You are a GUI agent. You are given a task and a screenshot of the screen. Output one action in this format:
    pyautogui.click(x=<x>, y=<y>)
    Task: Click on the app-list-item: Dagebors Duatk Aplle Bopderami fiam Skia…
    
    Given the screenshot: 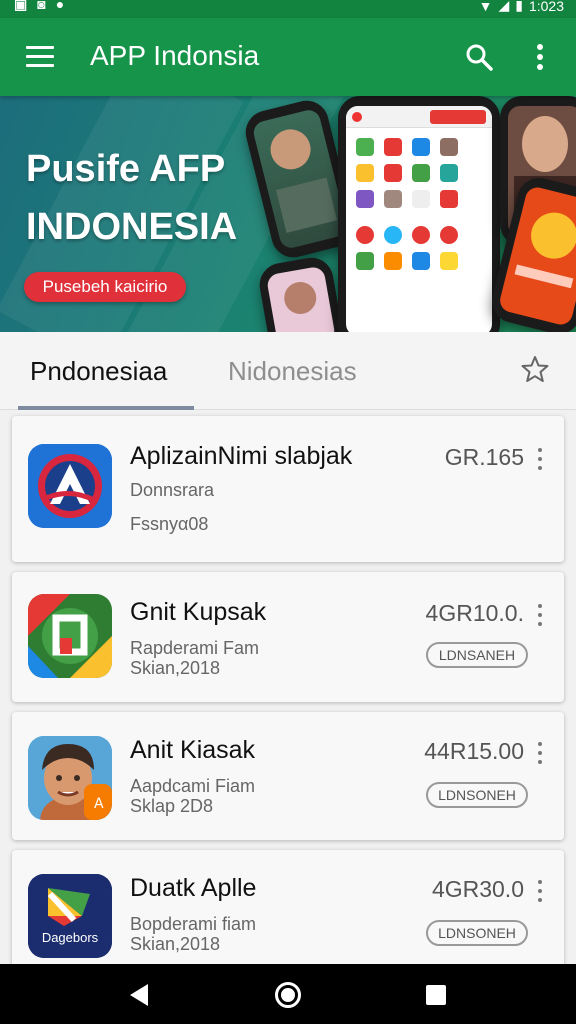 What is the action you would take?
    pyautogui.click(x=288, y=915)
    